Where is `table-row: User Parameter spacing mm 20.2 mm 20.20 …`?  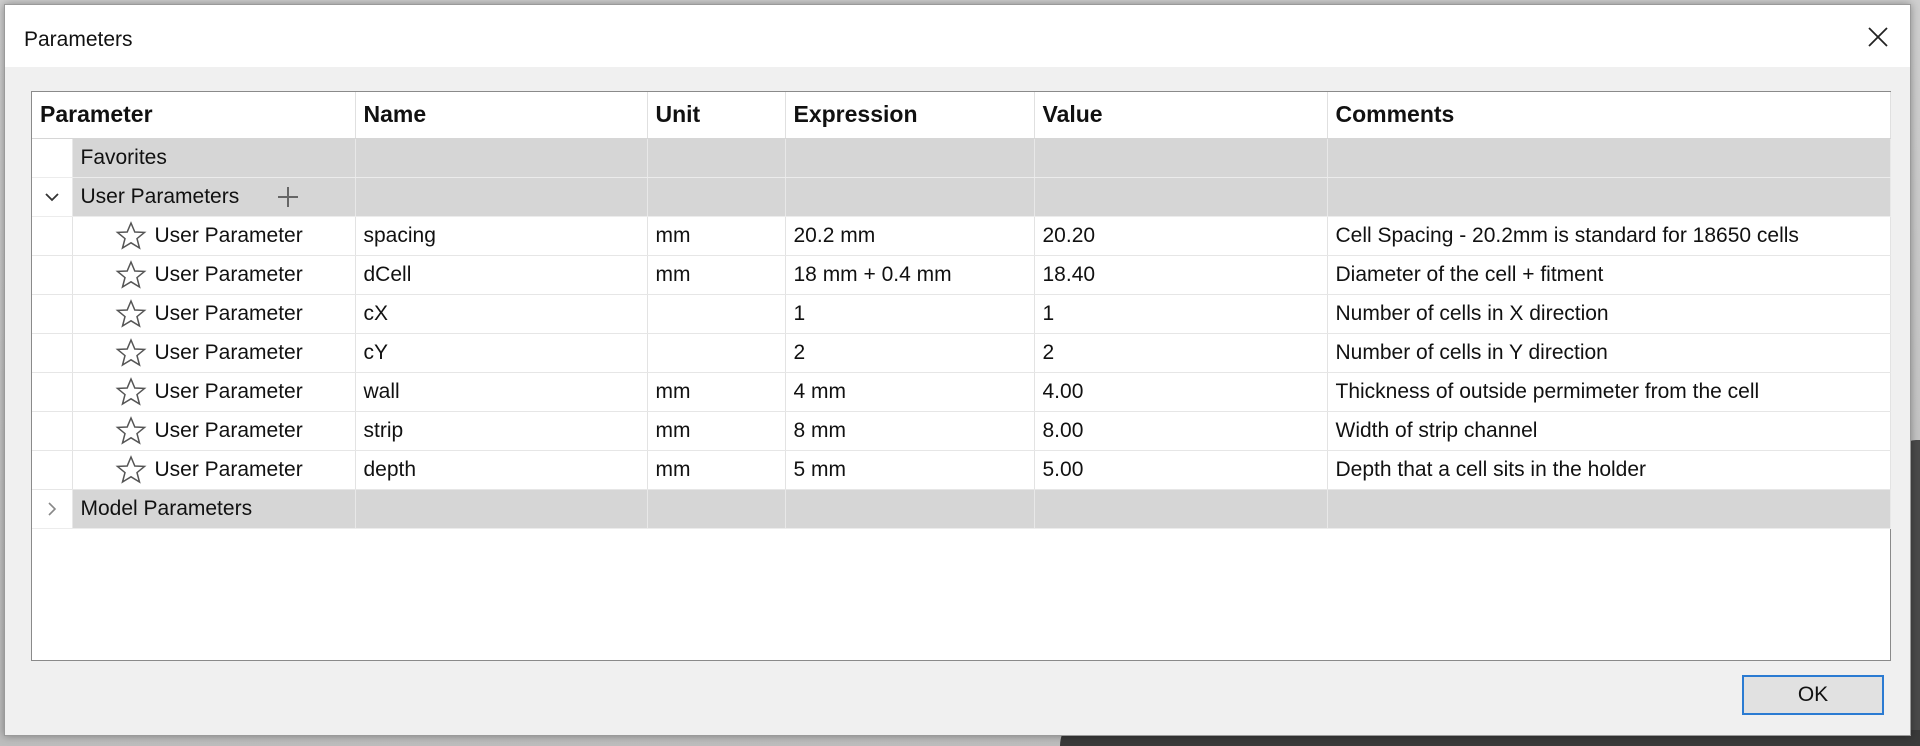 table-row: User Parameter spacing mm 20.2 mm 20.20 … is located at coordinates (961, 236).